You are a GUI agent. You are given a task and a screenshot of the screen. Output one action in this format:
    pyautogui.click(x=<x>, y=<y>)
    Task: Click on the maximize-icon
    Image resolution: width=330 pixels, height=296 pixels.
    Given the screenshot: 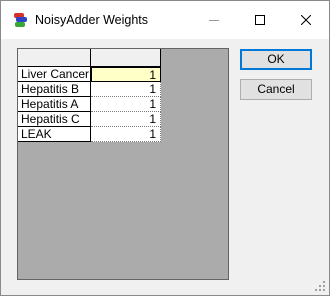 What is the action you would take?
    pyautogui.click(x=260, y=20)
    